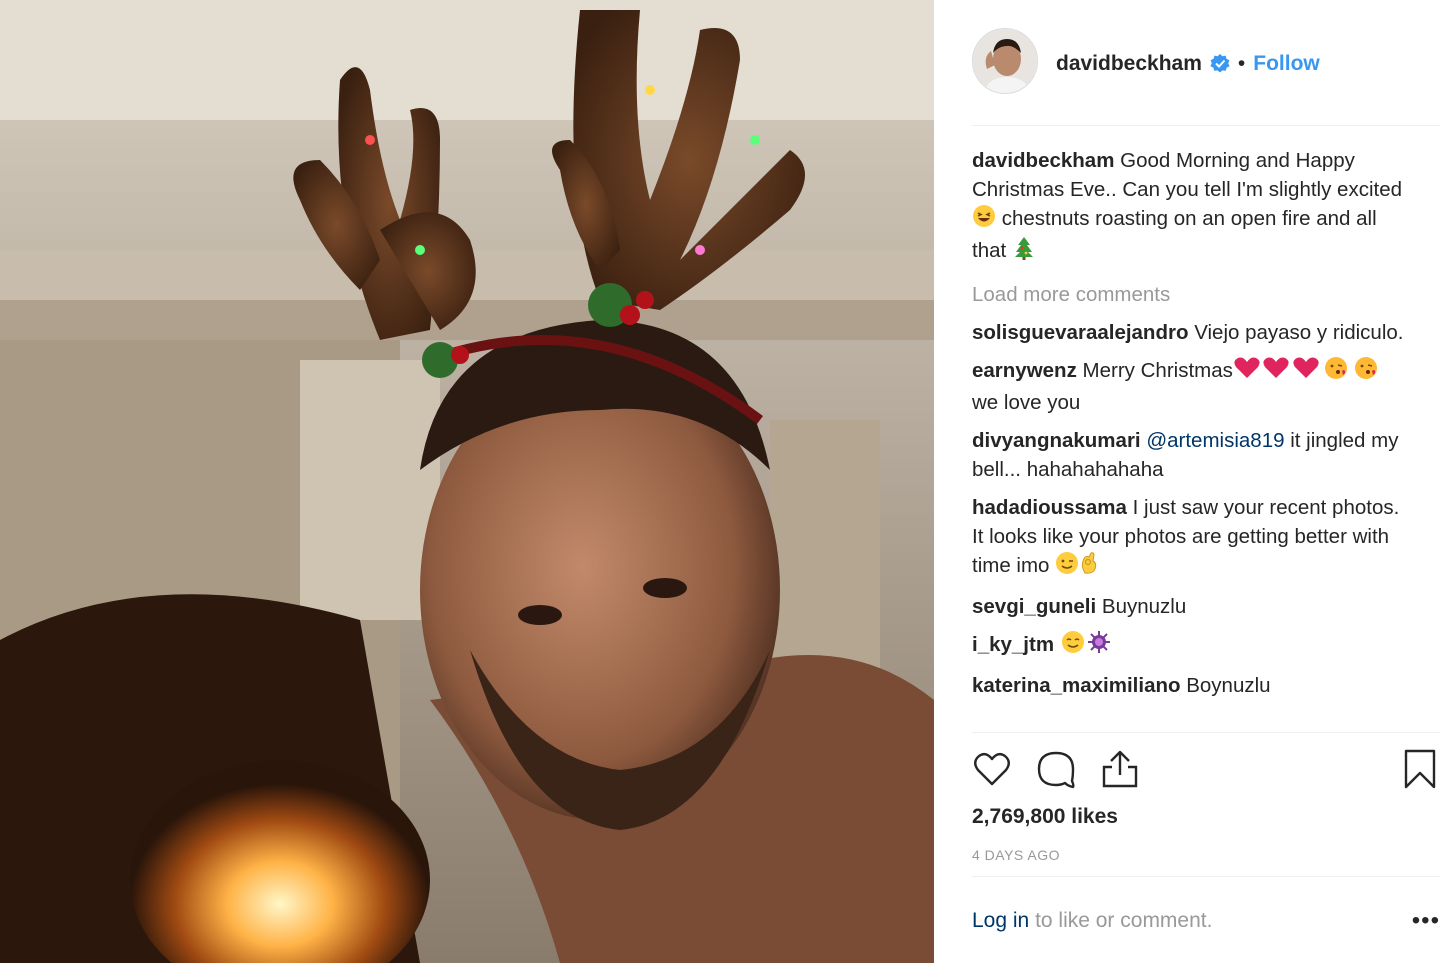  I want to click on comment-username: i_ky_jtm, so click(1013, 644).